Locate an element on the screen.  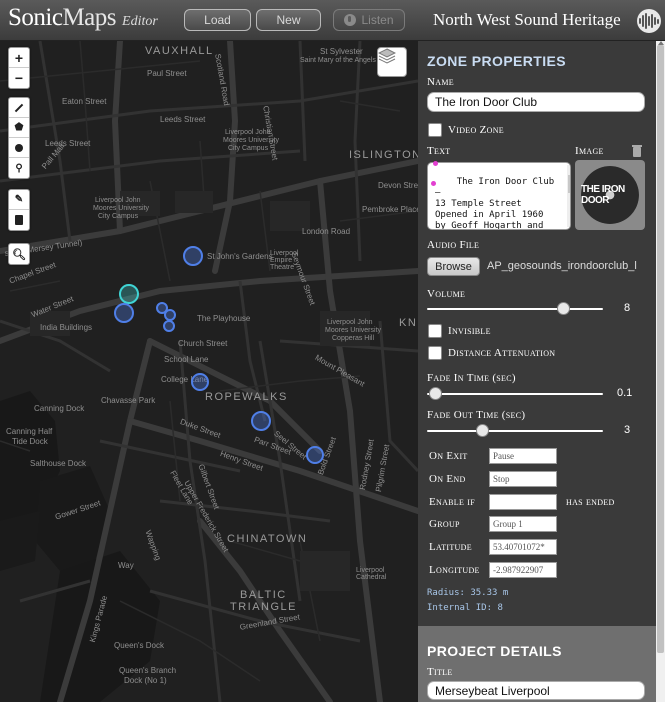
map-label-islington: ISLINGTON is located at coordinates (383, 155).